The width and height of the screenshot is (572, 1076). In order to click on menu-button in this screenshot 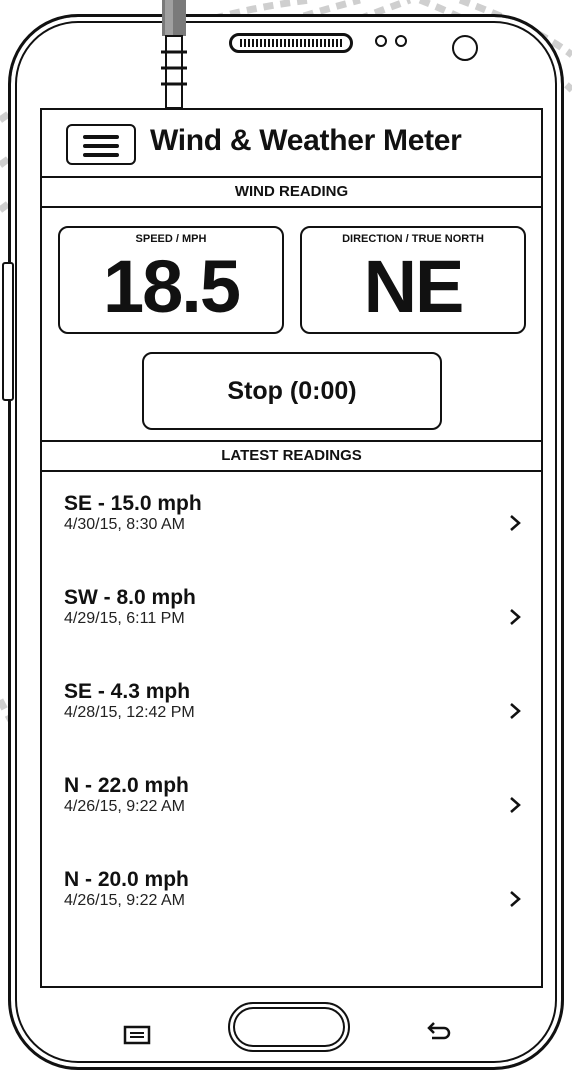, I will do `click(101, 144)`.